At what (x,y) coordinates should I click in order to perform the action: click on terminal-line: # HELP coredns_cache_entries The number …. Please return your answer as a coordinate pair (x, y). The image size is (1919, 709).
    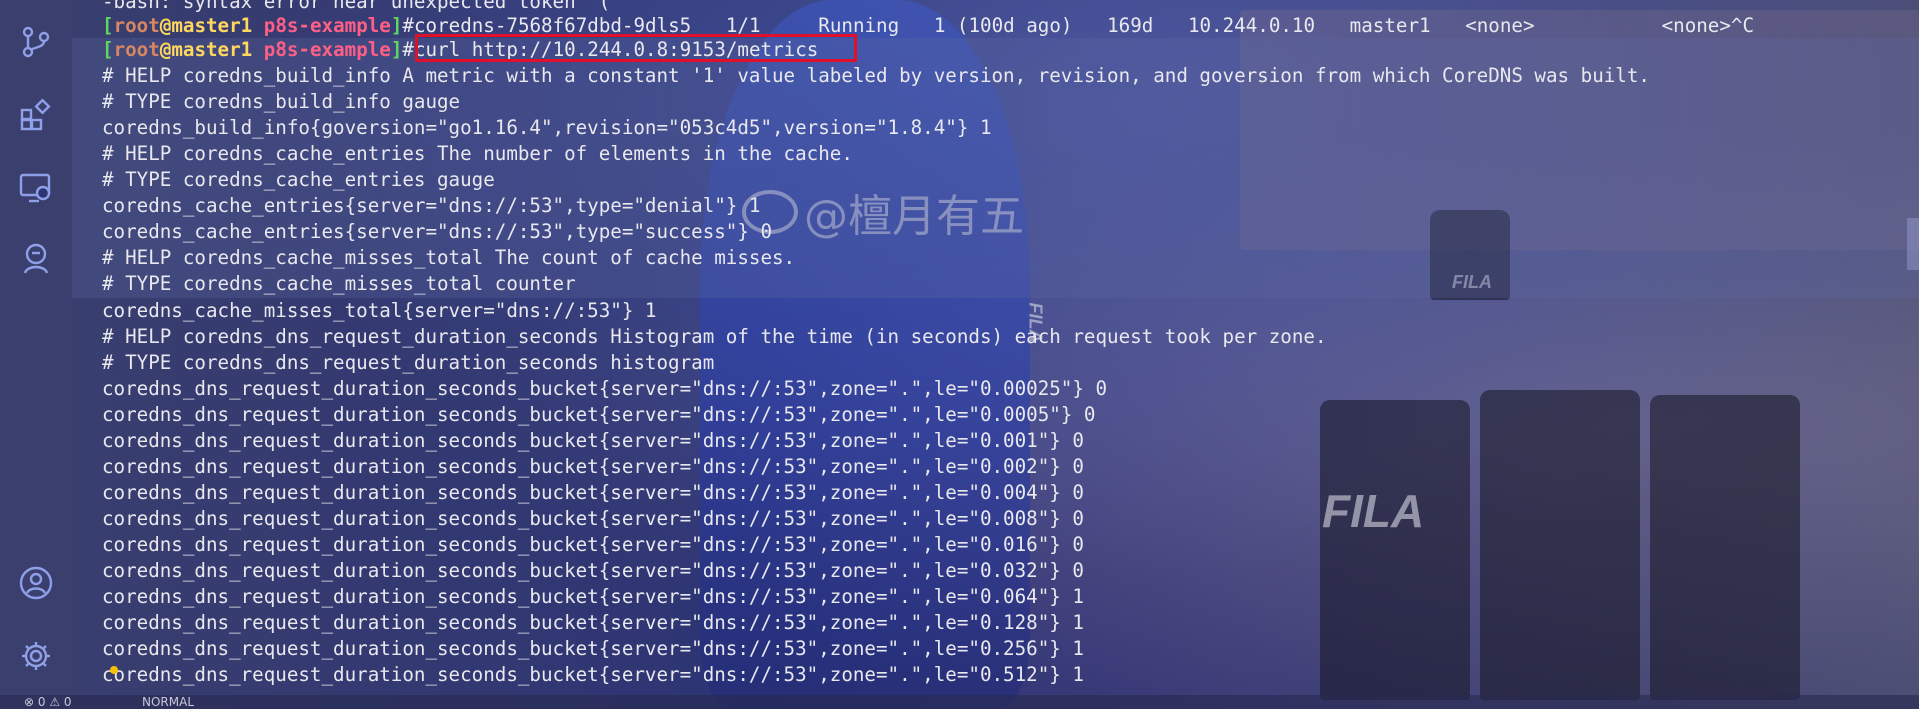
    Looking at the image, I should click on (477, 153).